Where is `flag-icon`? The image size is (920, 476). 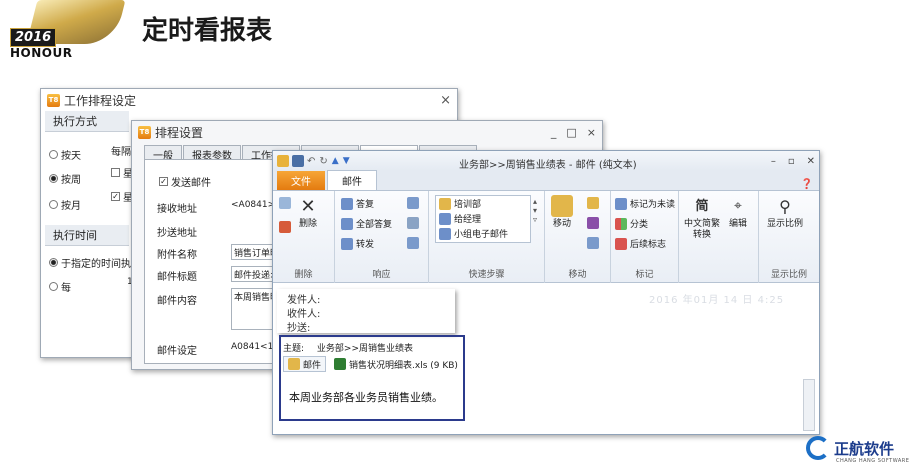 flag-icon is located at coordinates (621, 243).